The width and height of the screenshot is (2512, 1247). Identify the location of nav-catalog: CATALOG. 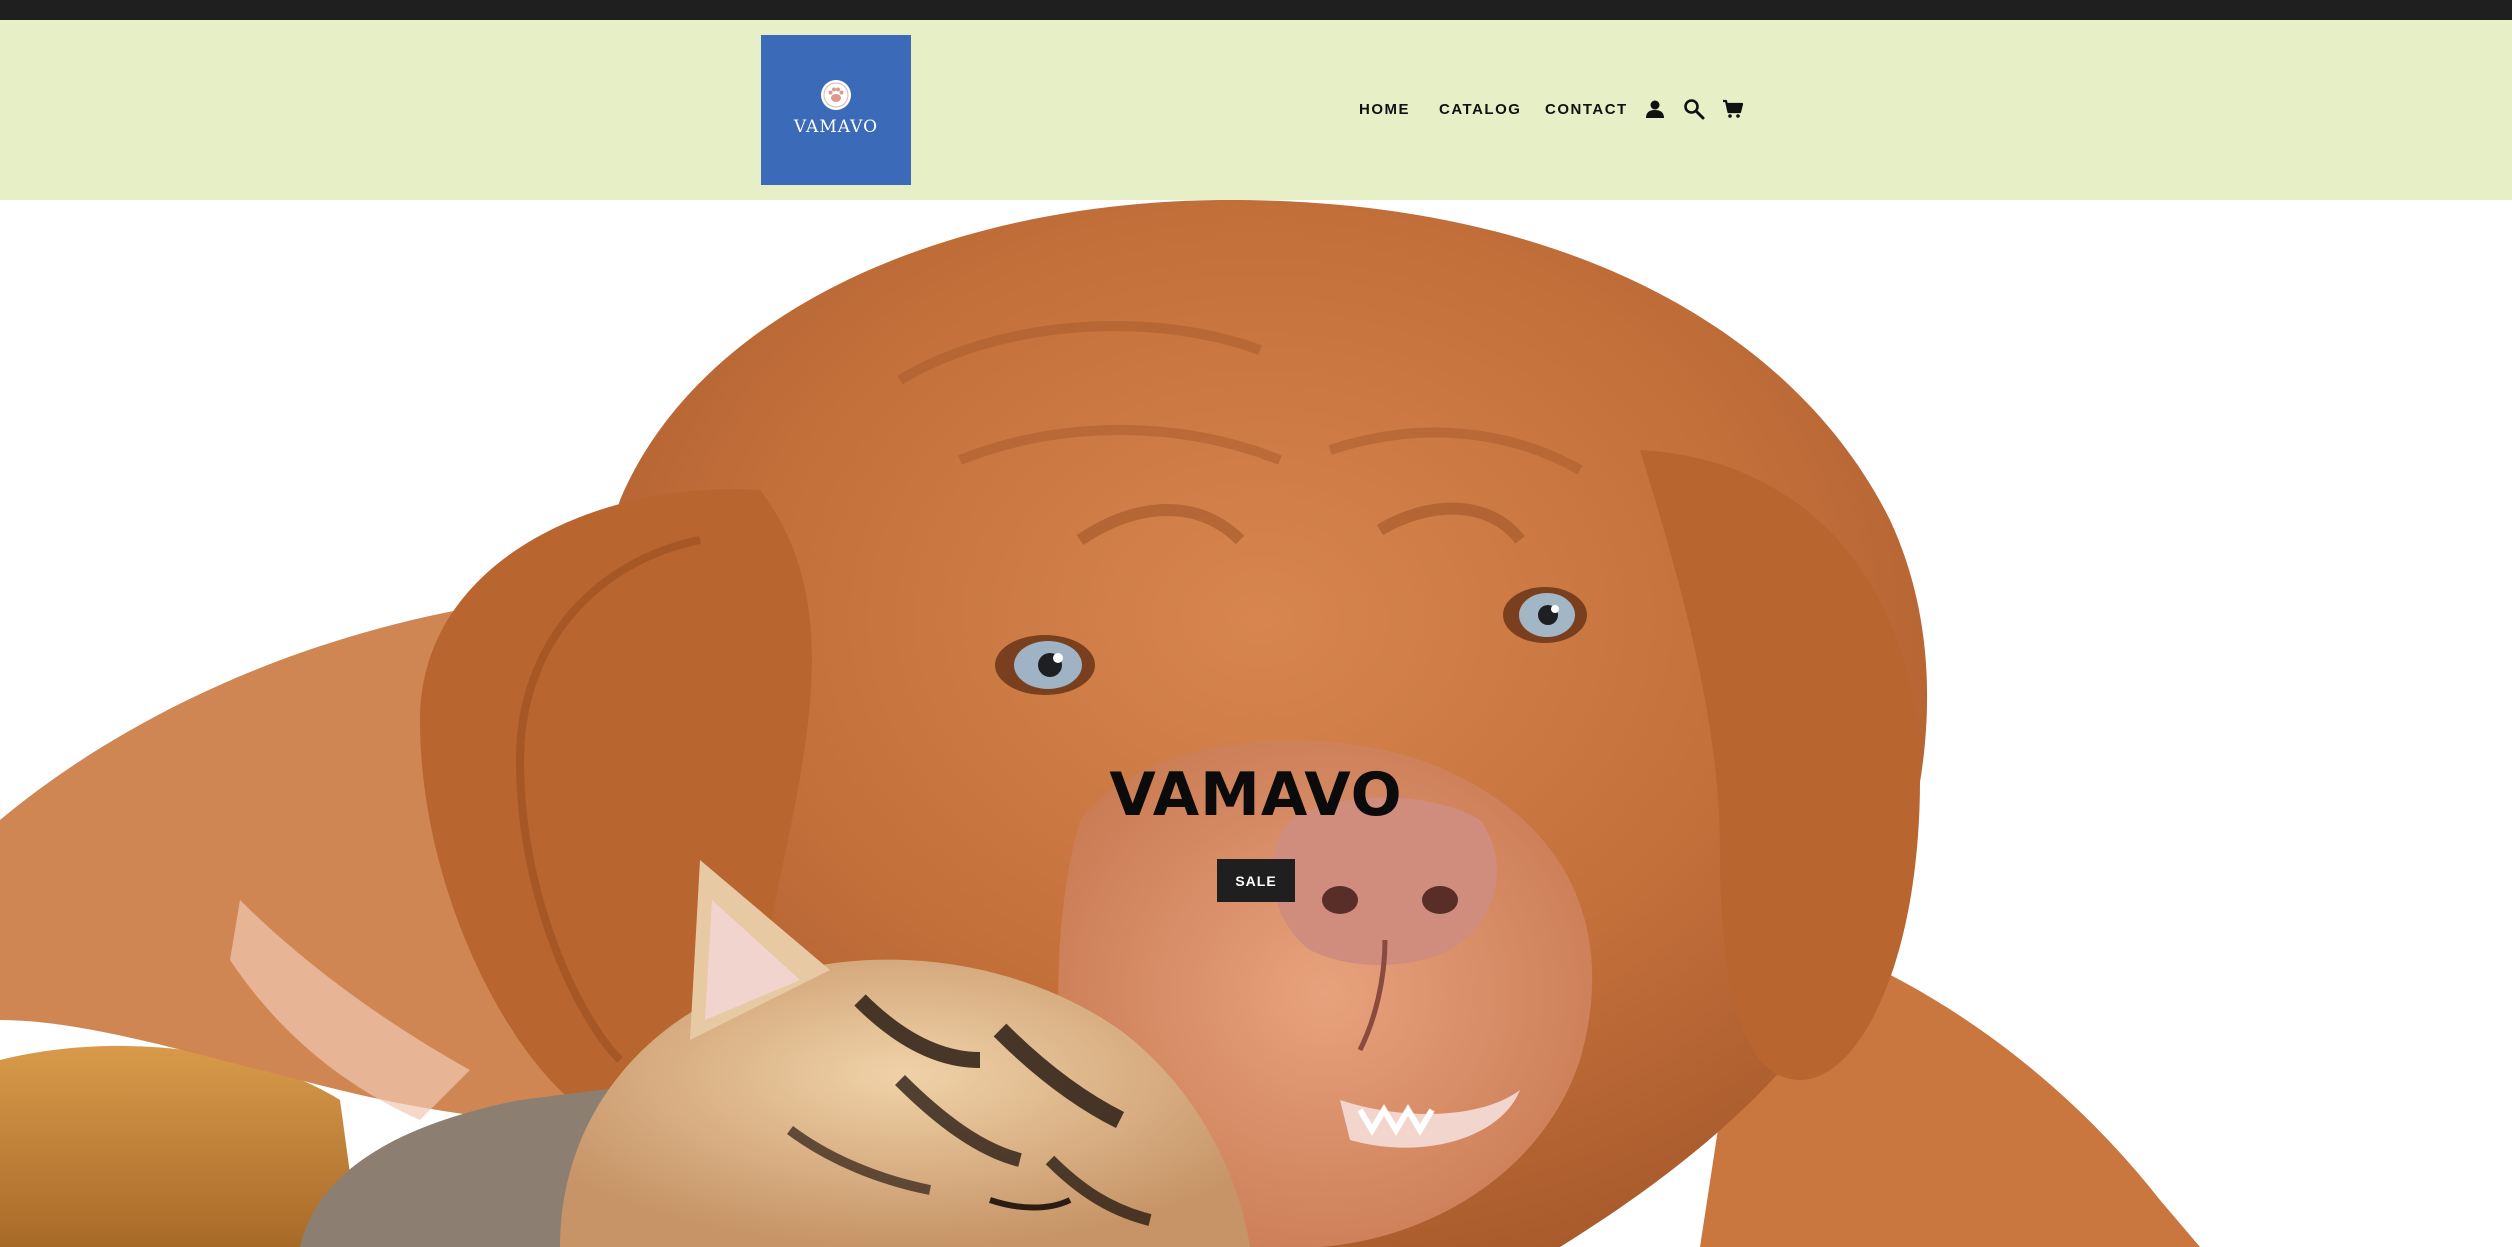
(1480, 109).